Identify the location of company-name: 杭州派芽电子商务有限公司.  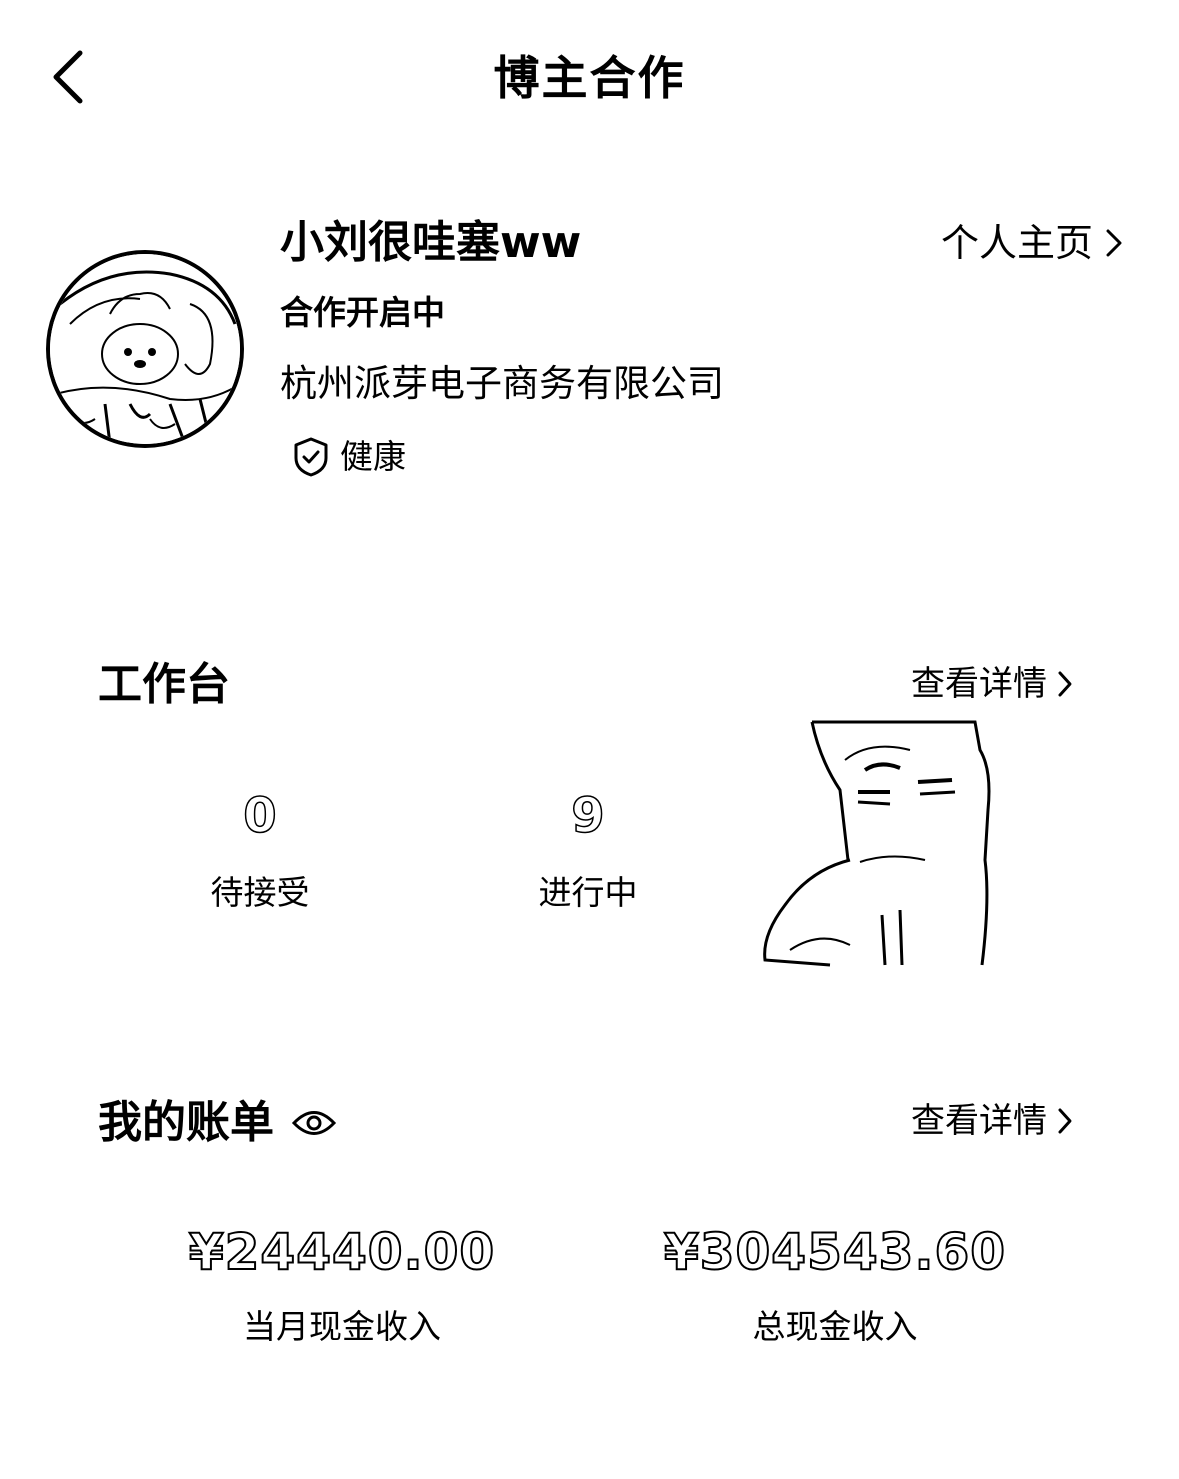
(502, 383).